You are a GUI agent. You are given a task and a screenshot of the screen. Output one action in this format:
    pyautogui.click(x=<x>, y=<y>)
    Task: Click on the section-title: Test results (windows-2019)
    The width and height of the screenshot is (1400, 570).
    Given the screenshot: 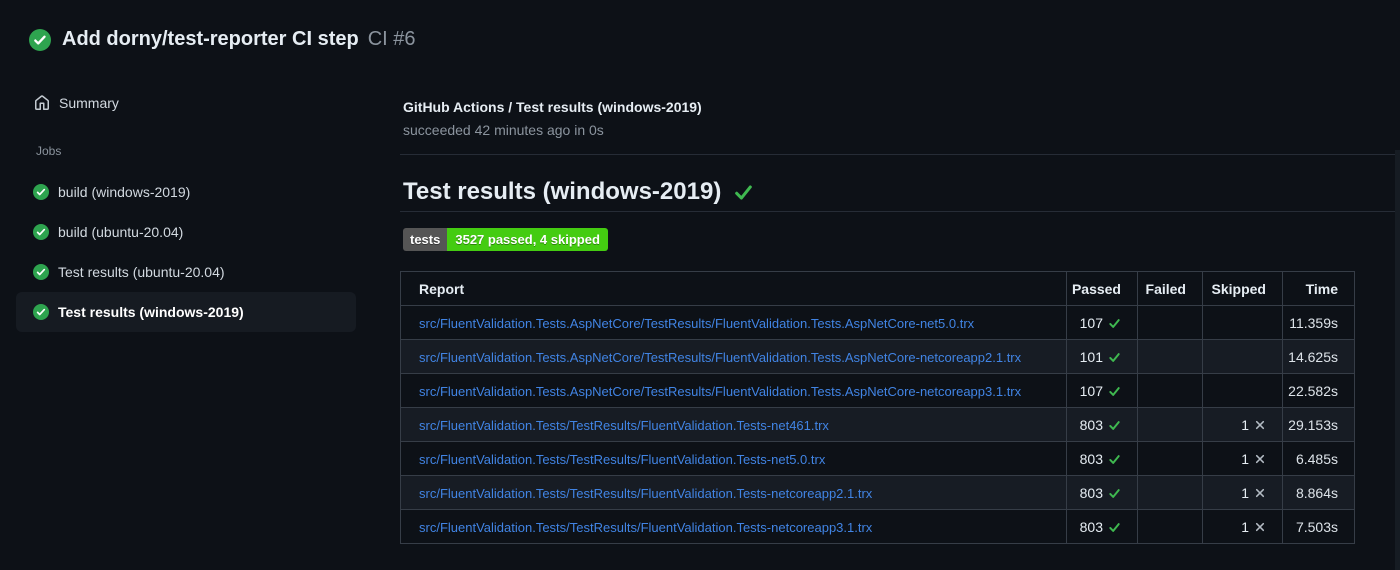 What is the action you would take?
    pyautogui.click(x=562, y=191)
    